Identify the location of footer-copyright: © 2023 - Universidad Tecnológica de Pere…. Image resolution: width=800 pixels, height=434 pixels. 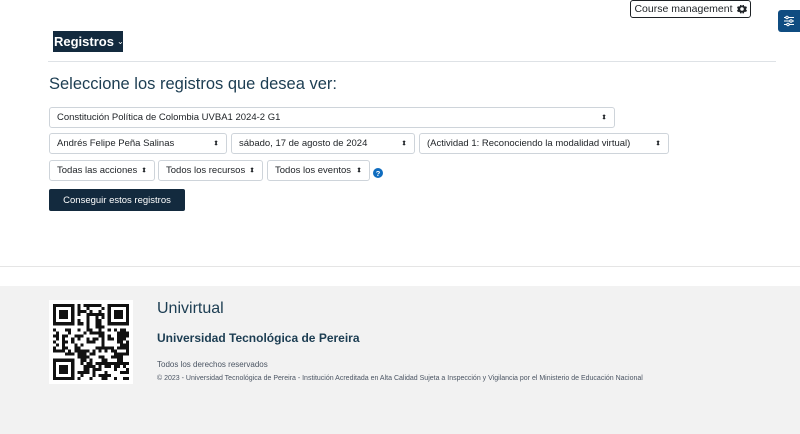
(400, 378).